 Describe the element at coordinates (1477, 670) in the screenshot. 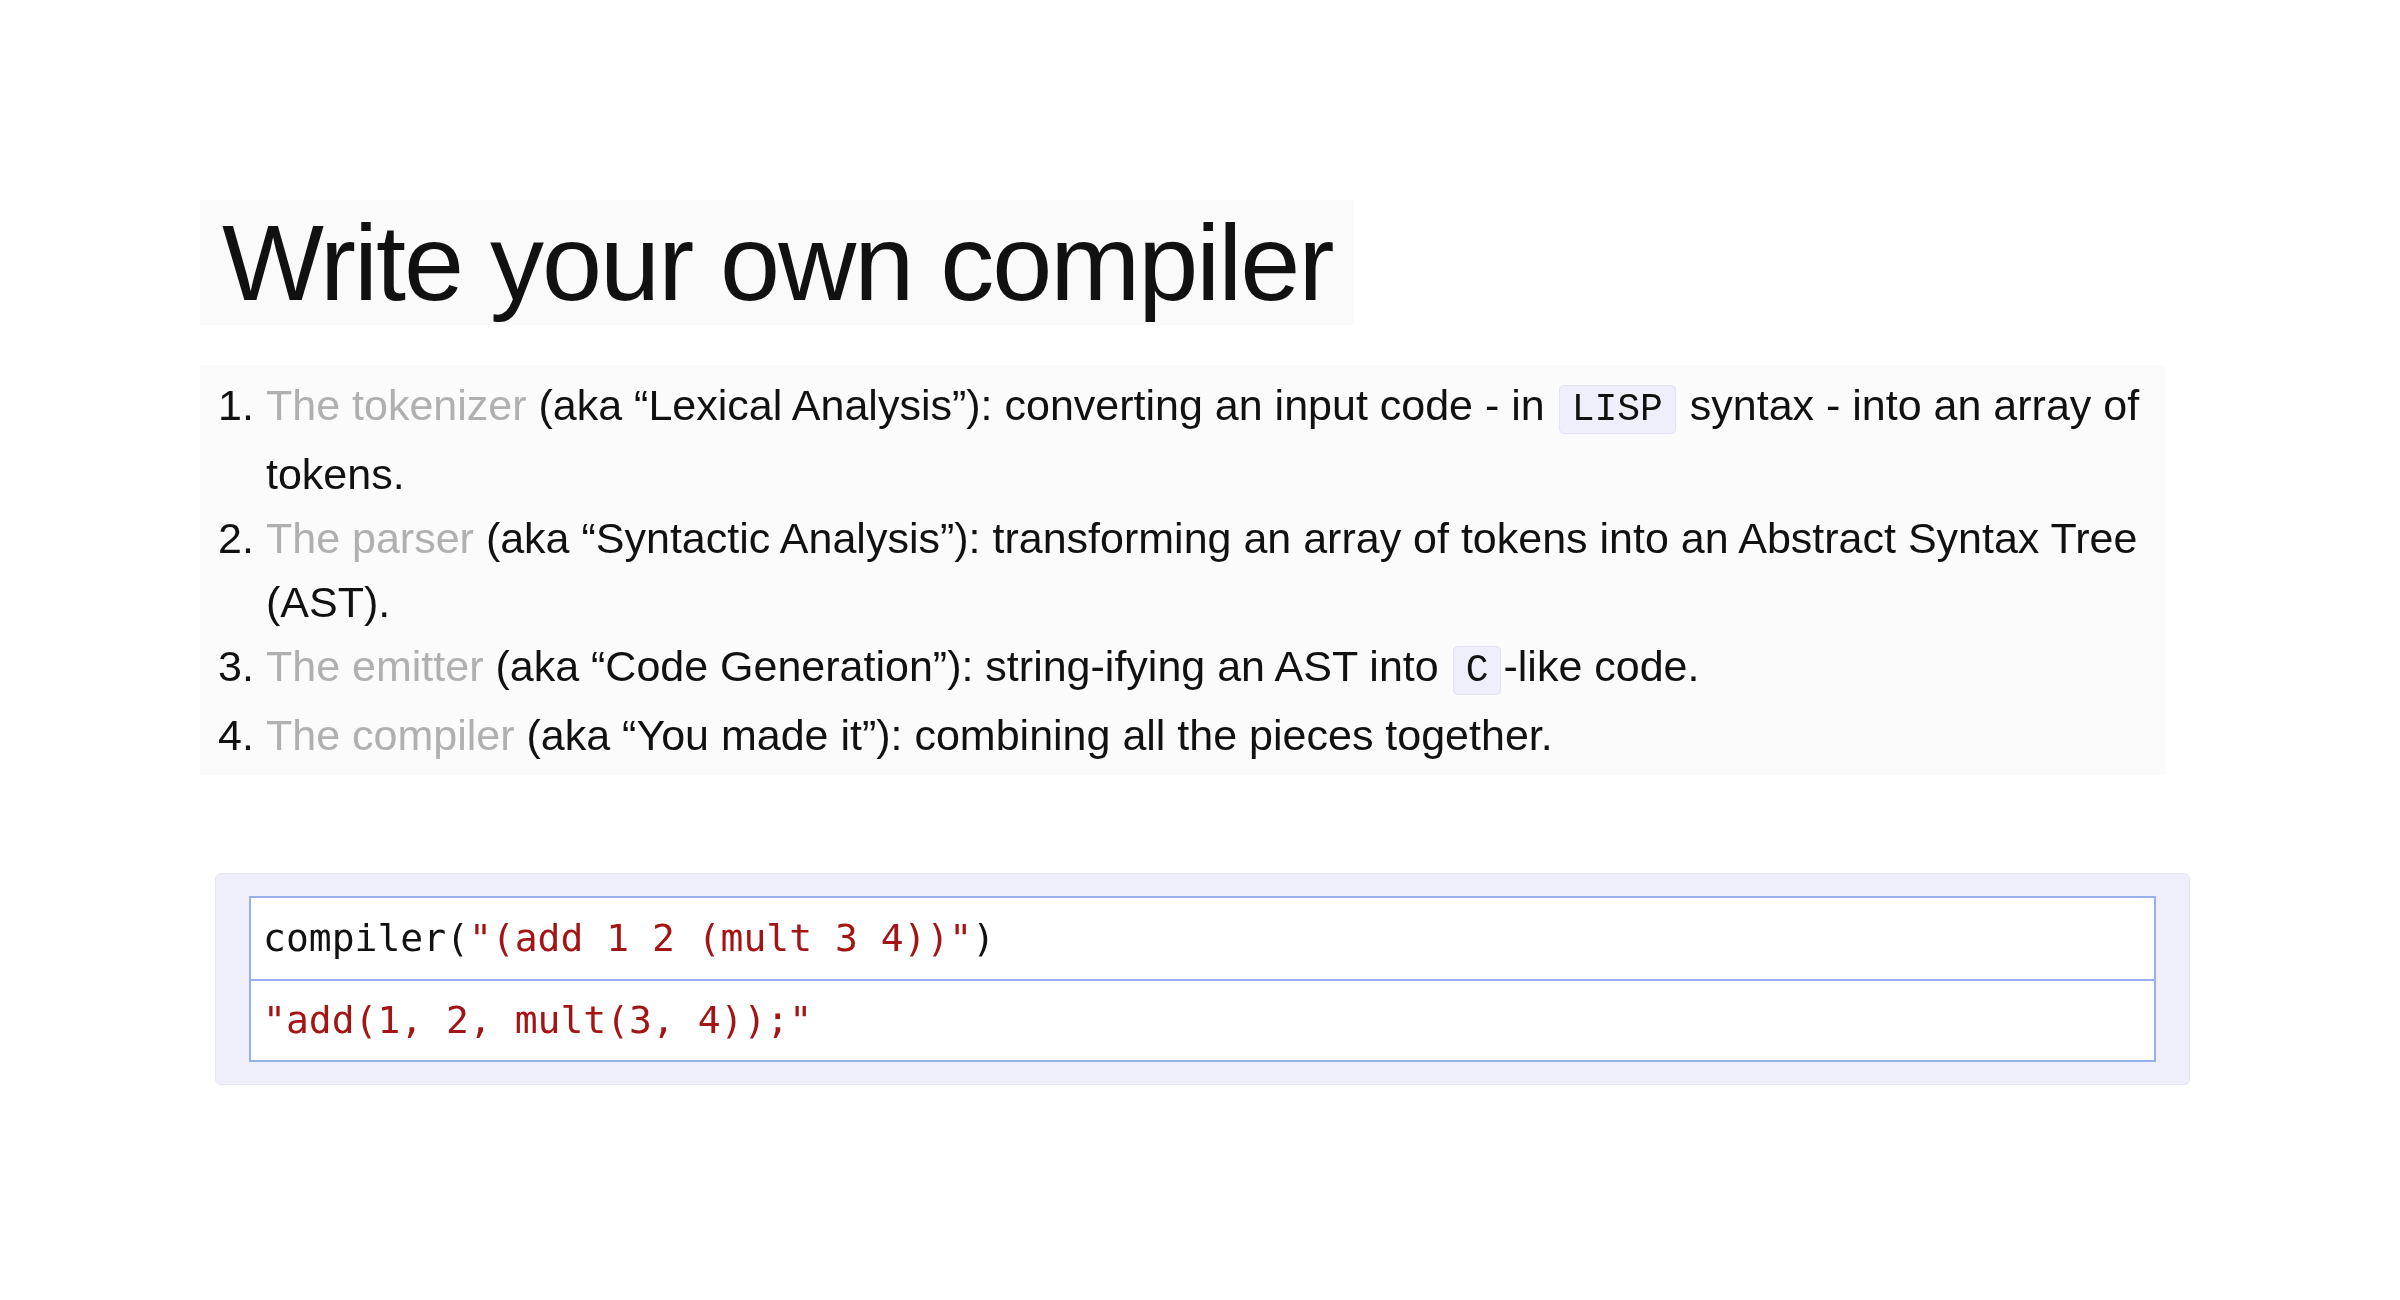

I see `inline-code: C` at that location.